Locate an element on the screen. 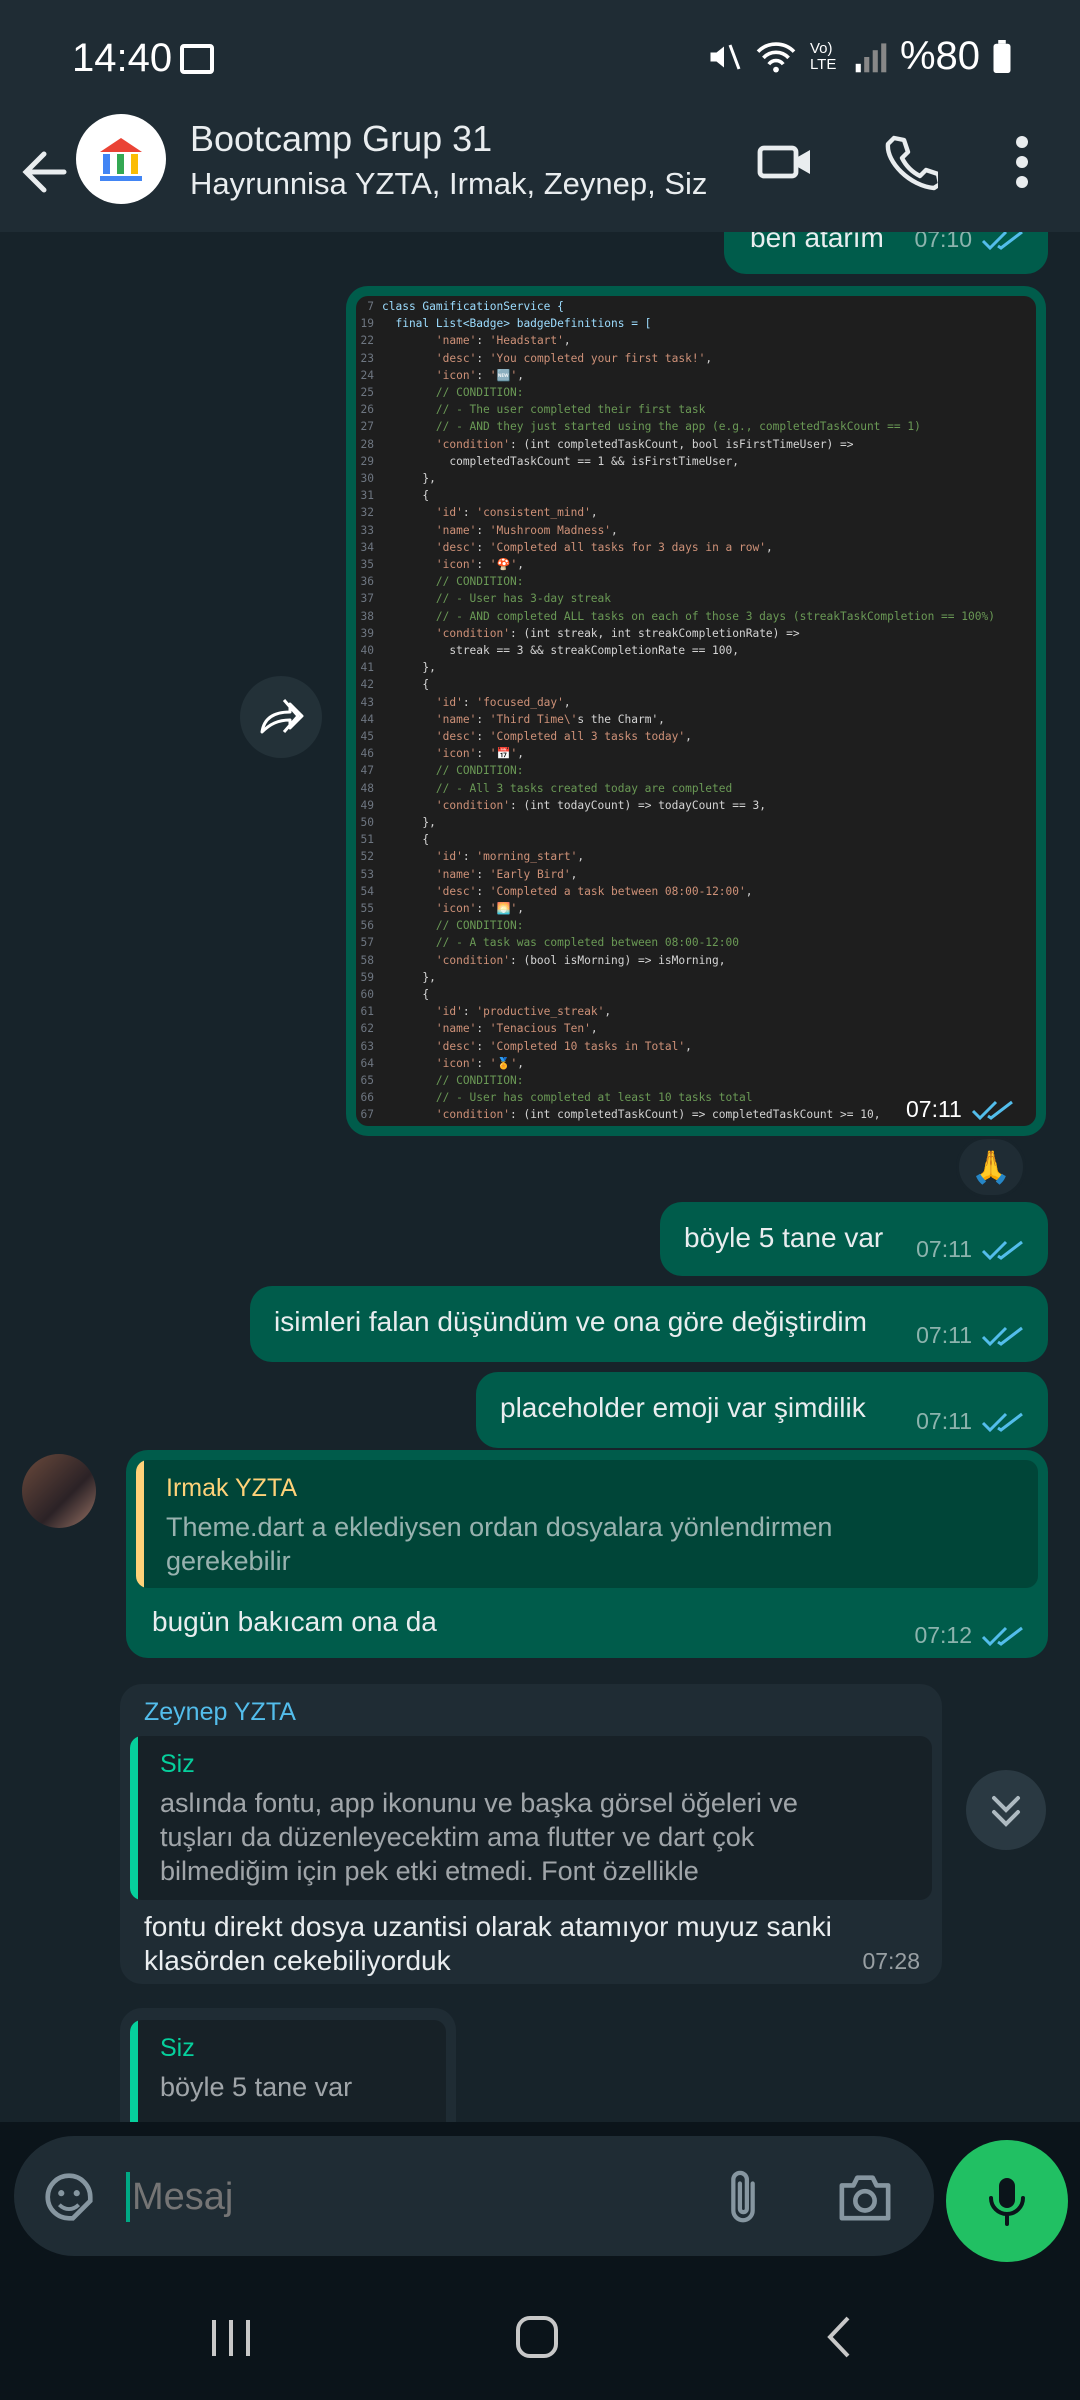  code-line-number: 35 is located at coordinates (367, 564).